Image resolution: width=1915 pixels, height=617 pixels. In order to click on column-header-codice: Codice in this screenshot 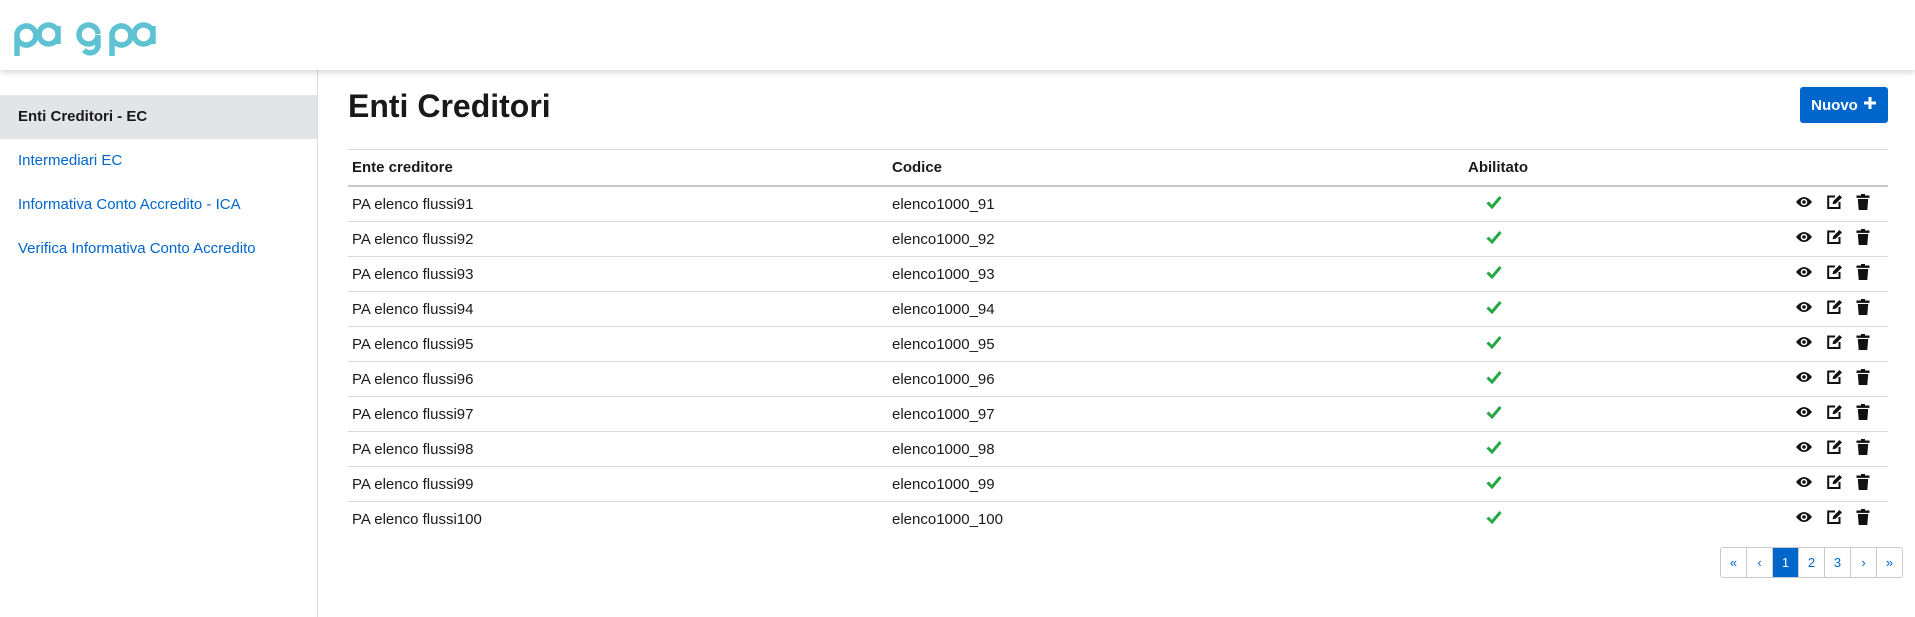, I will do `click(1178, 168)`.